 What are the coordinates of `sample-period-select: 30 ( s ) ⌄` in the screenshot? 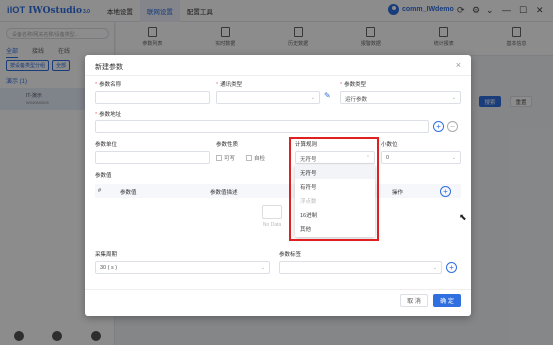 It's located at (182, 267).